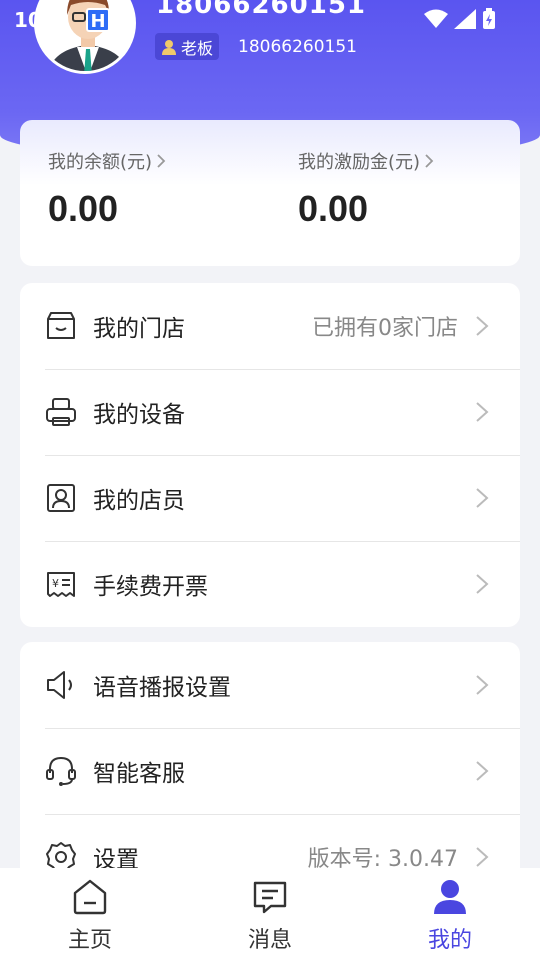 The height and width of the screenshot is (960, 540). Describe the element at coordinates (270, 771) in the screenshot. I see `menu-item-customer-service: 智能客服` at that location.